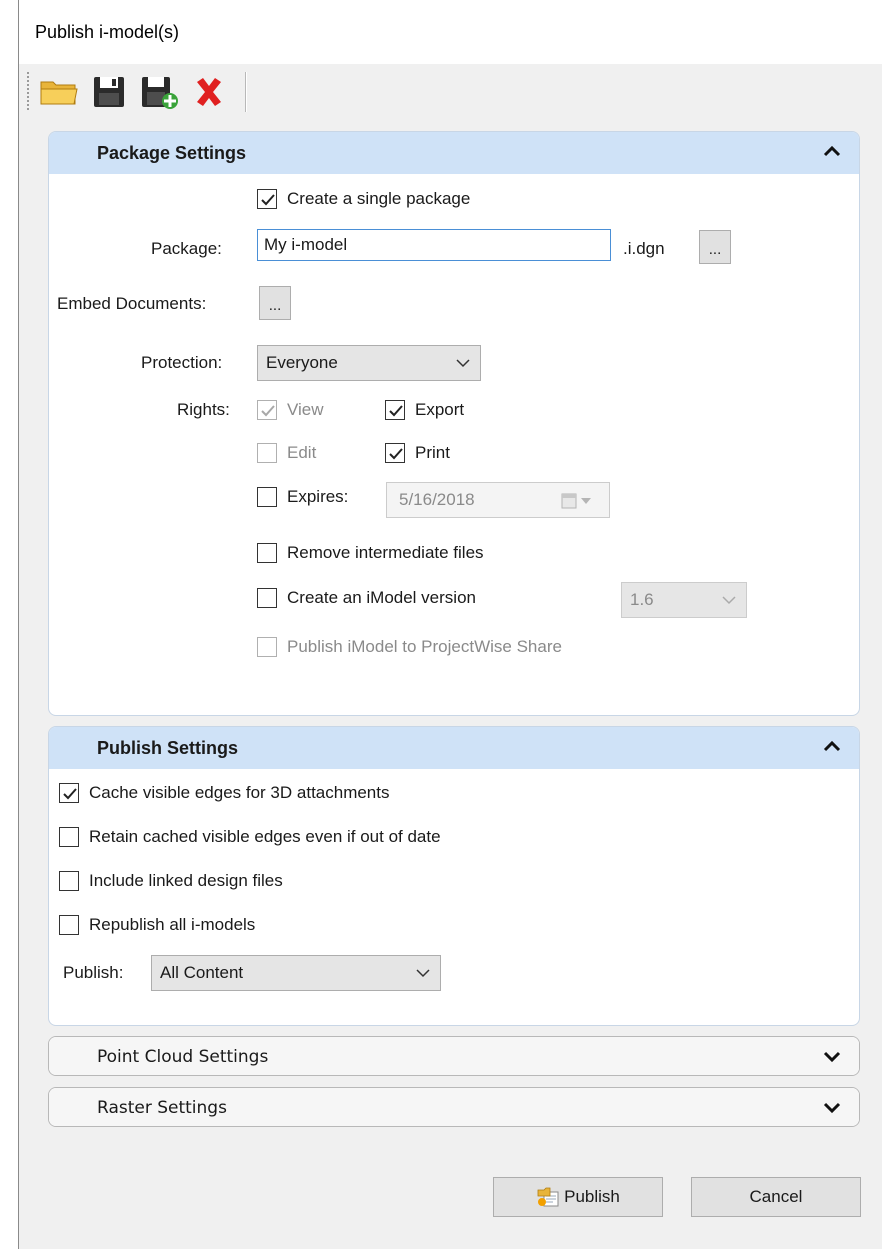 The image size is (882, 1249). What do you see at coordinates (302, 452) in the screenshot?
I see `rights-edit-label: Edit` at bounding box center [302, 452].